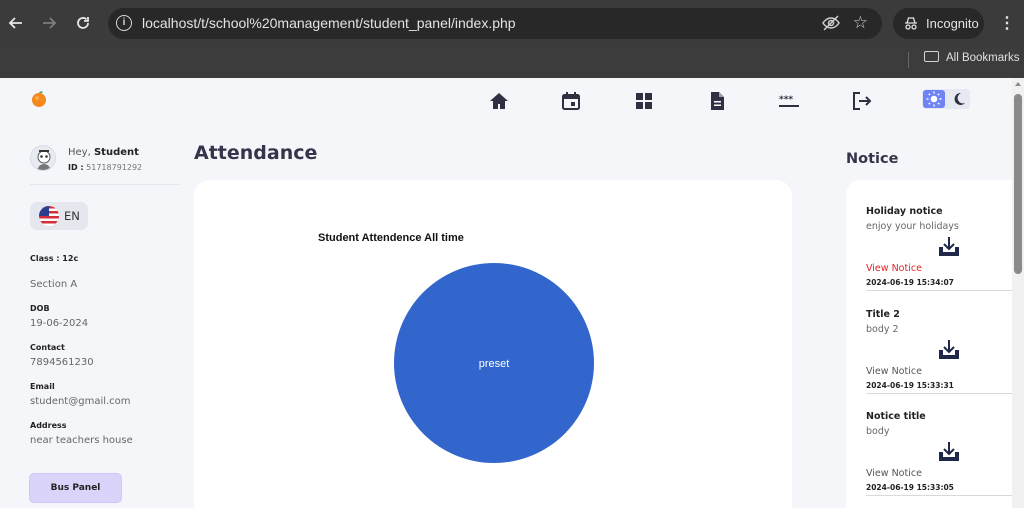  What do you see at coordinates (931, 56) in the screenshot?
I see `folder-icon` at bounding box center [931, 56].